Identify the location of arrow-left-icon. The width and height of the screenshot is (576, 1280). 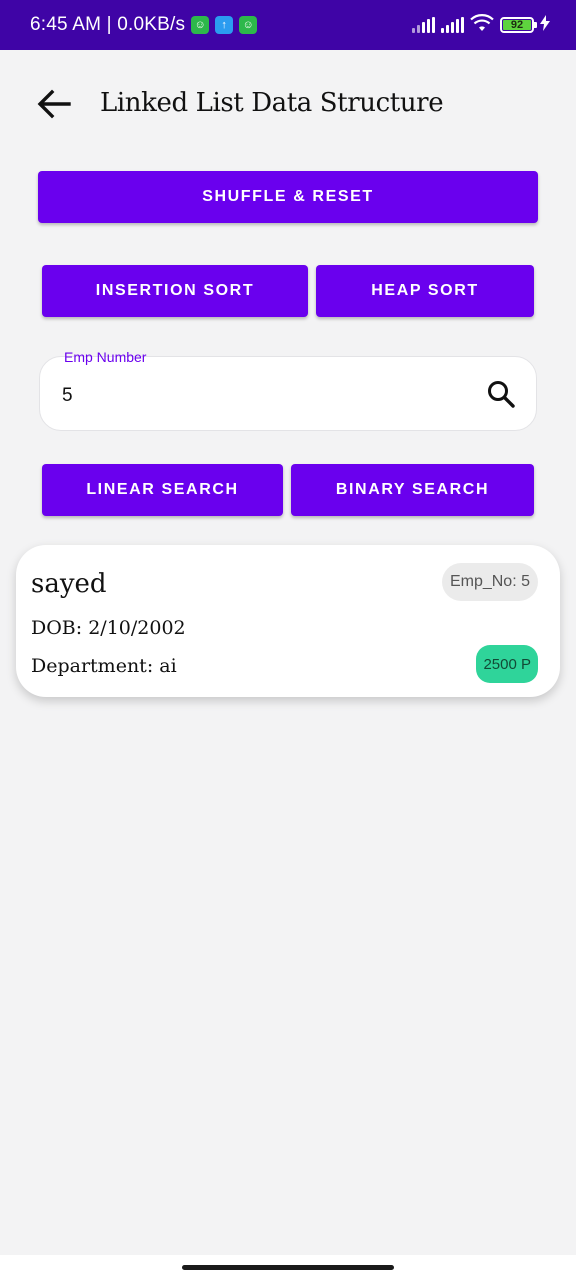
(54, 104).